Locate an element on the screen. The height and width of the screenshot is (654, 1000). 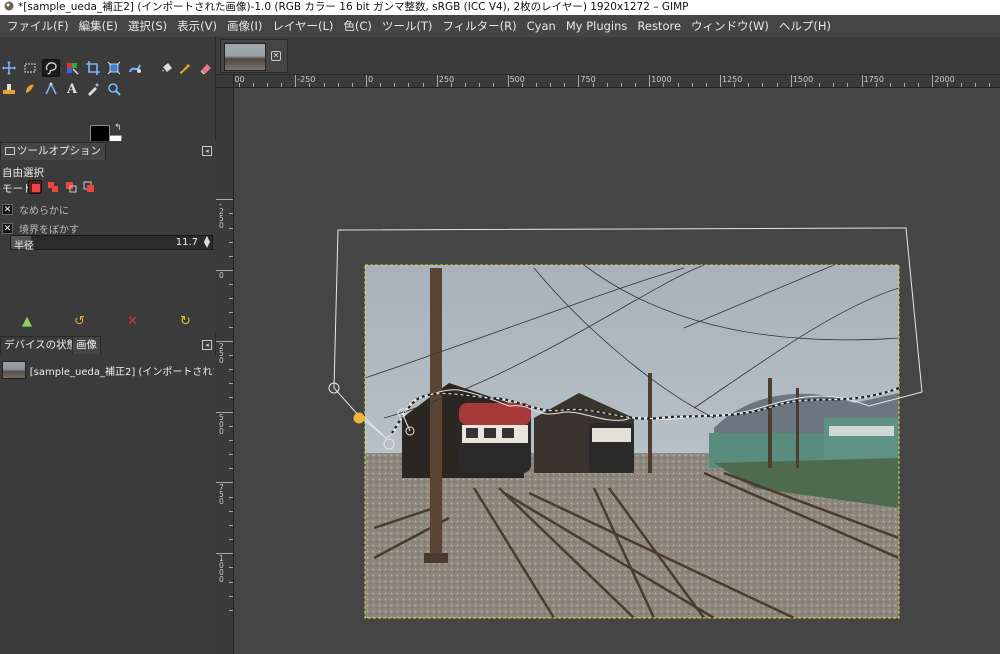
image-tab: ✕ is located at coordinates (254, 56).